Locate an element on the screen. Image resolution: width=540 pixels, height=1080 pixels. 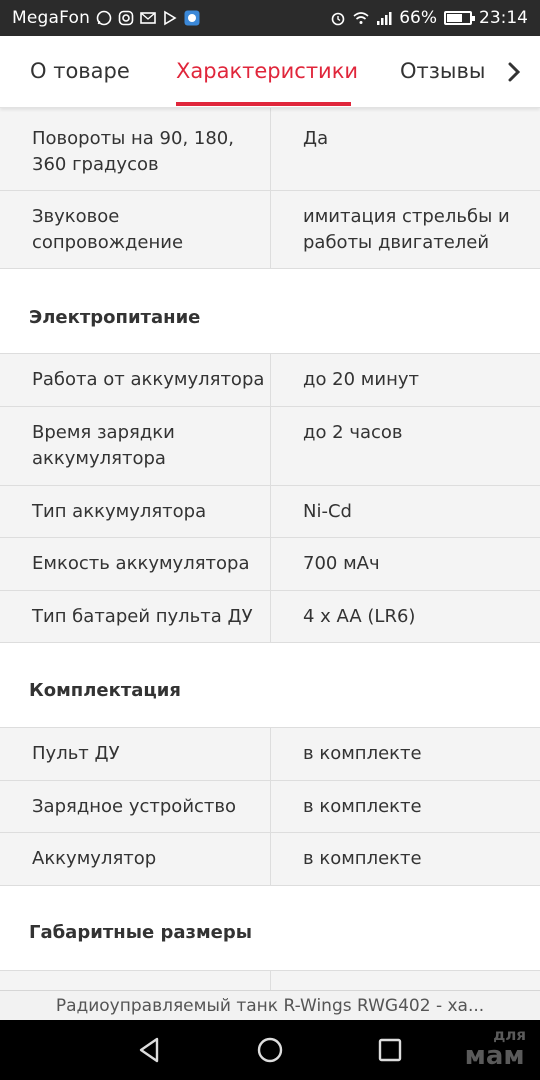
mail-icon is located at coordinates (148, 18).